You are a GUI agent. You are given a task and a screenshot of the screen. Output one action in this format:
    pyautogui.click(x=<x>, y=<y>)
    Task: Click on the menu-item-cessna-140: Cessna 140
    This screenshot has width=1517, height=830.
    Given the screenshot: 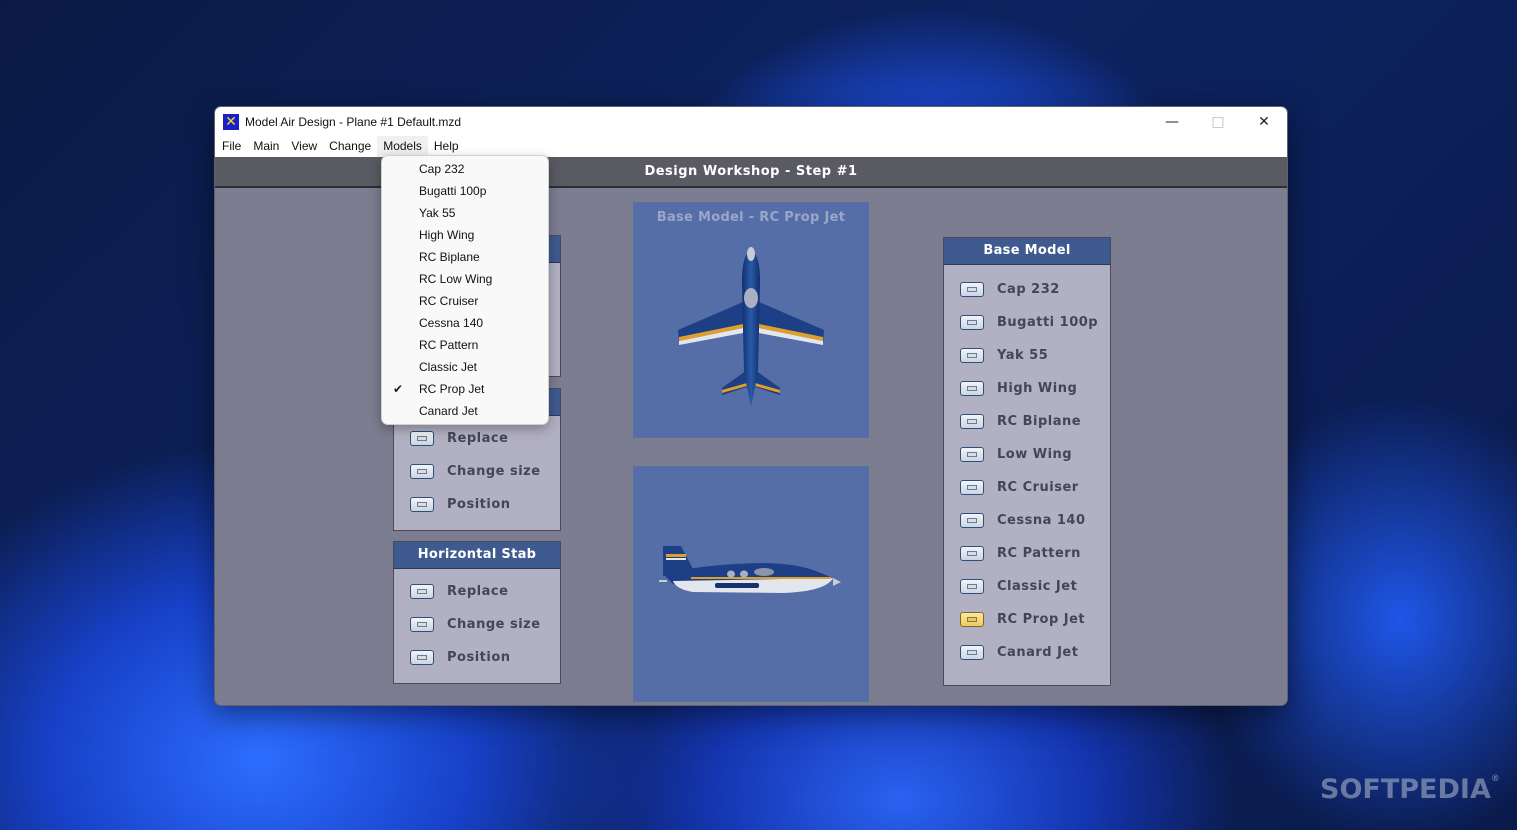 What is the action you would take?
    pyautogui.click(x=465, y=323)
    